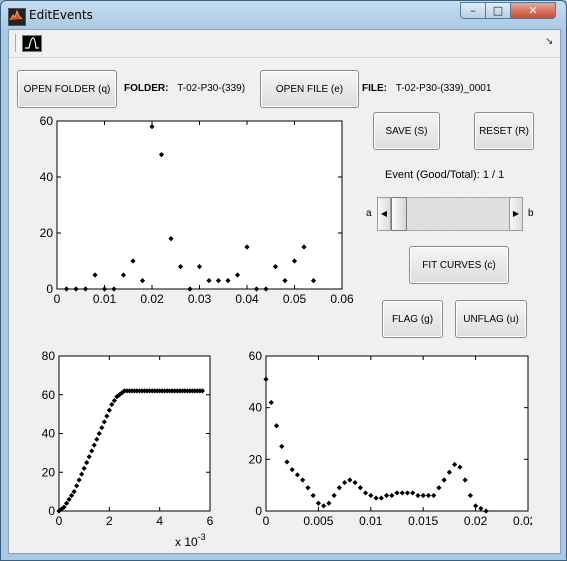 The width and height of the screenshot is (567, 561). What do you see at coordinates (549, 41) in the screenshot?
I see `toolbar-overflow-icon: ↘` at bounding box center [549, 41].